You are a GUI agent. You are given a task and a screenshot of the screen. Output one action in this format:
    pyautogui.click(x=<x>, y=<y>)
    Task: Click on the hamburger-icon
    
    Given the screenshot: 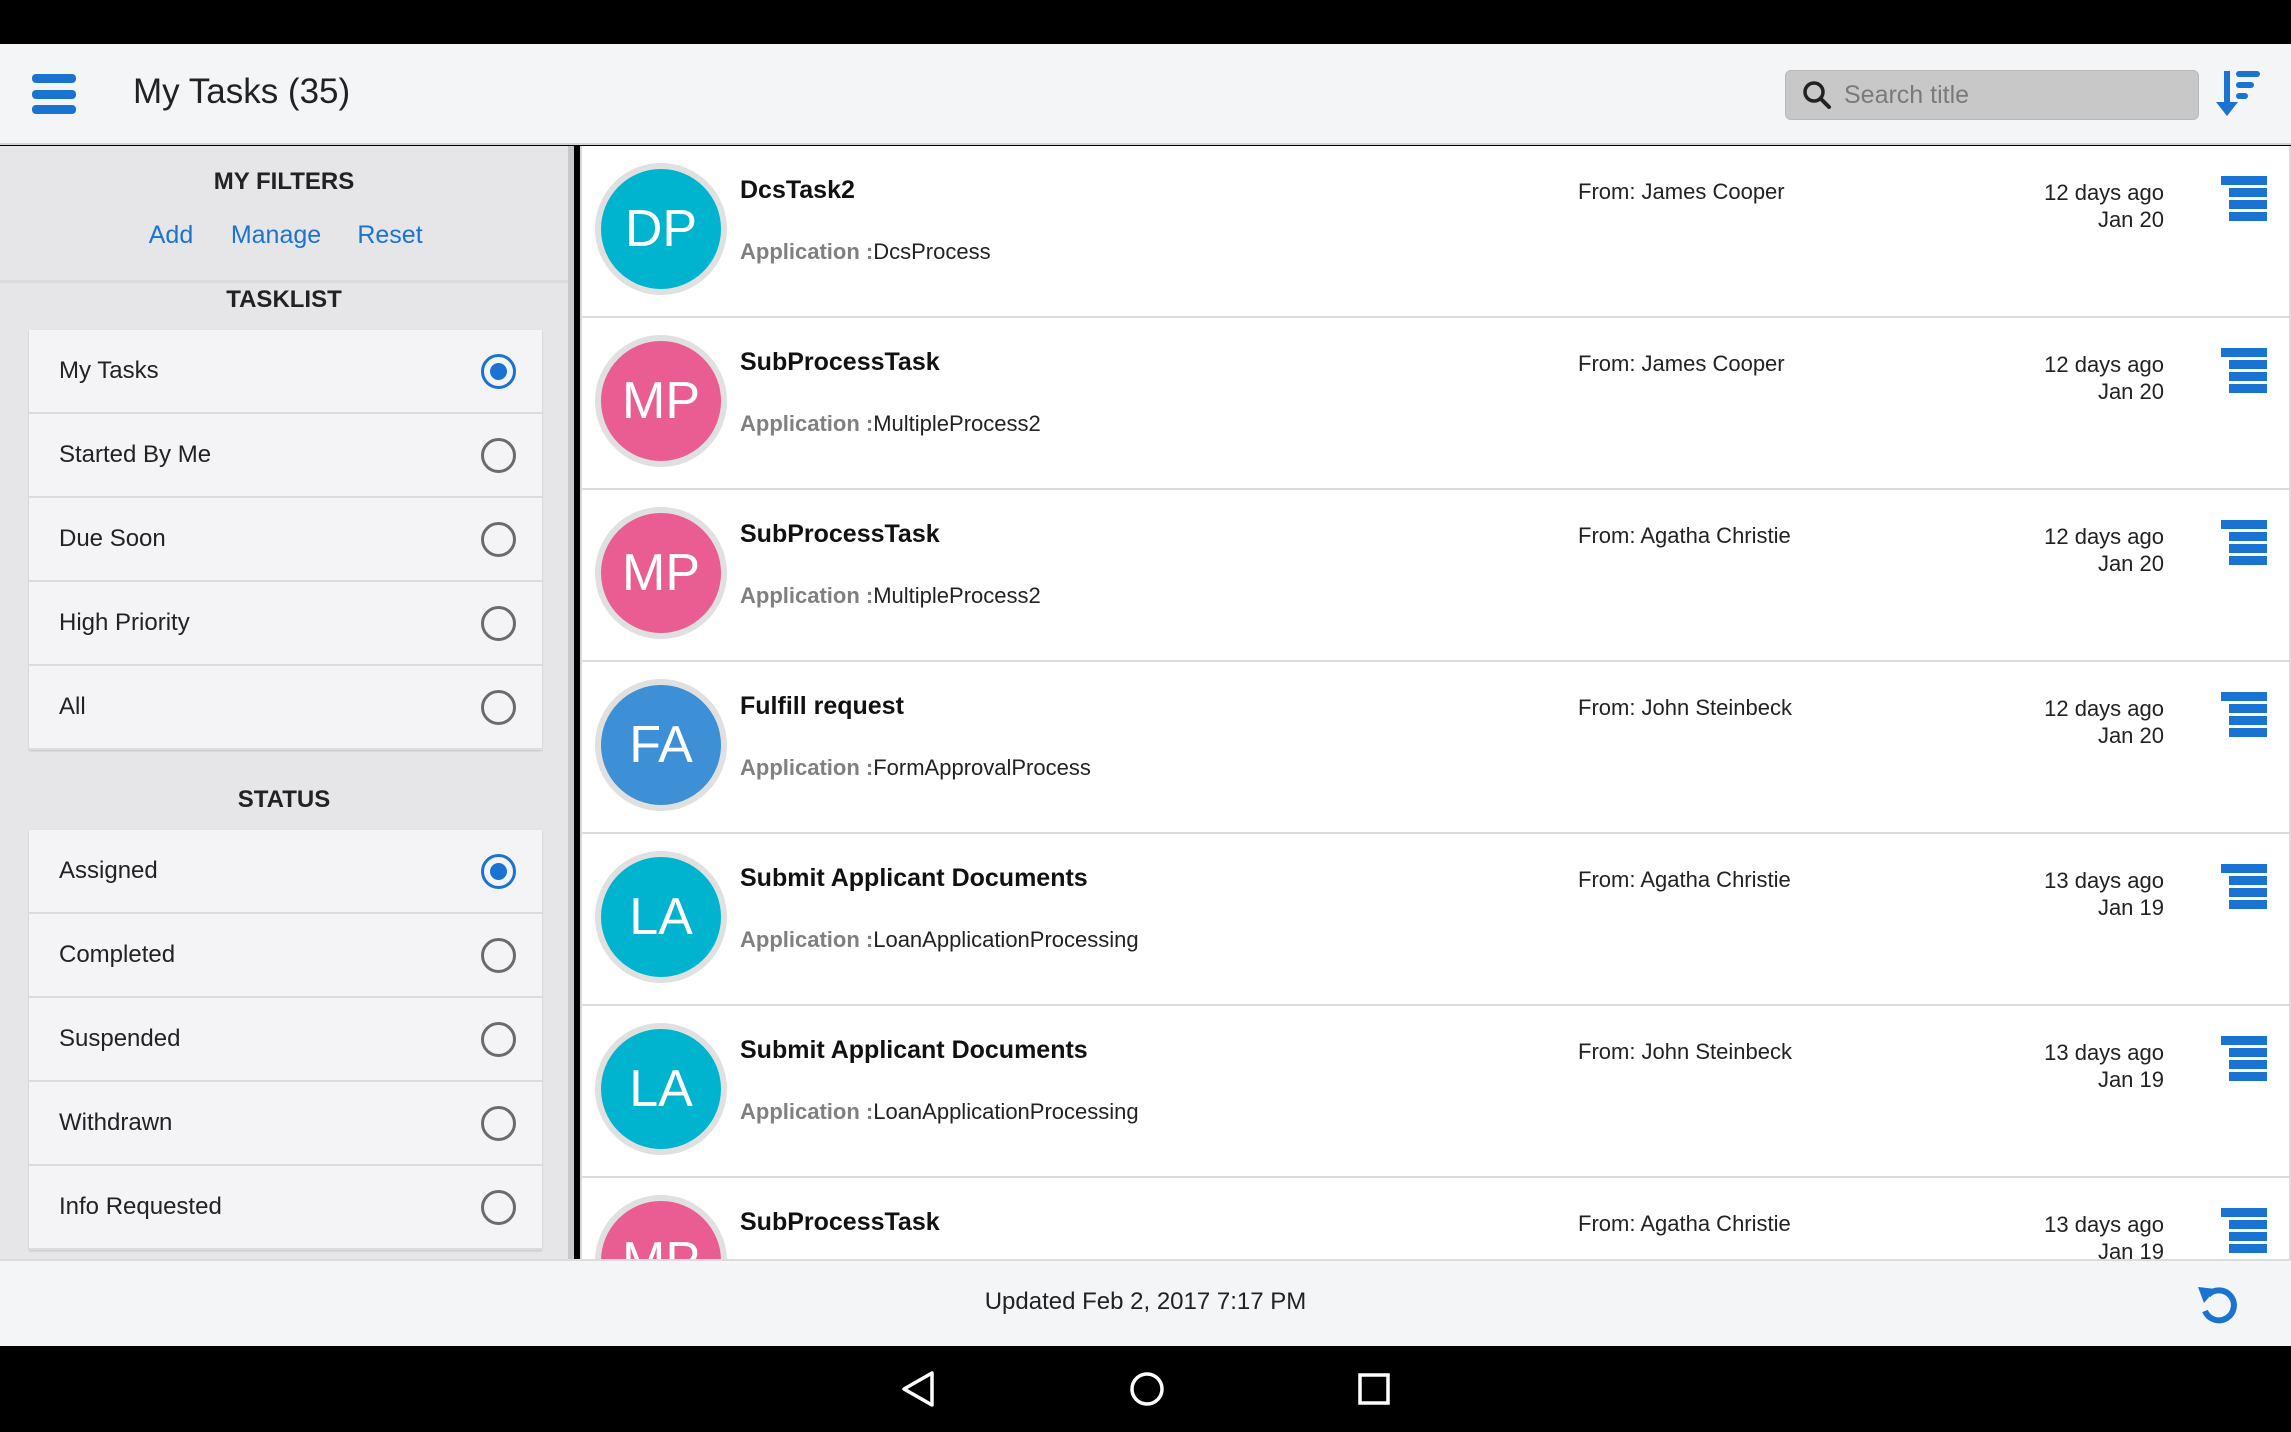 What is the action you would take?
    pyautogui.click(x=54, y=94)
    